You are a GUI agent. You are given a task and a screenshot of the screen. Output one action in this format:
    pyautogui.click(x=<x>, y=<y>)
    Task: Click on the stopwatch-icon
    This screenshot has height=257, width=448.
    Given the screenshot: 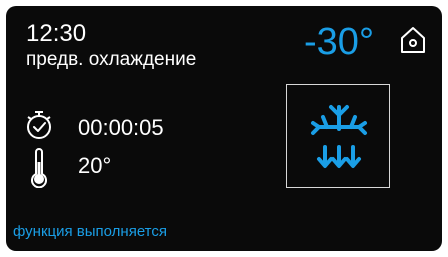 What is the action you would take?
    pyautogui.click(x=39, y=125)
    